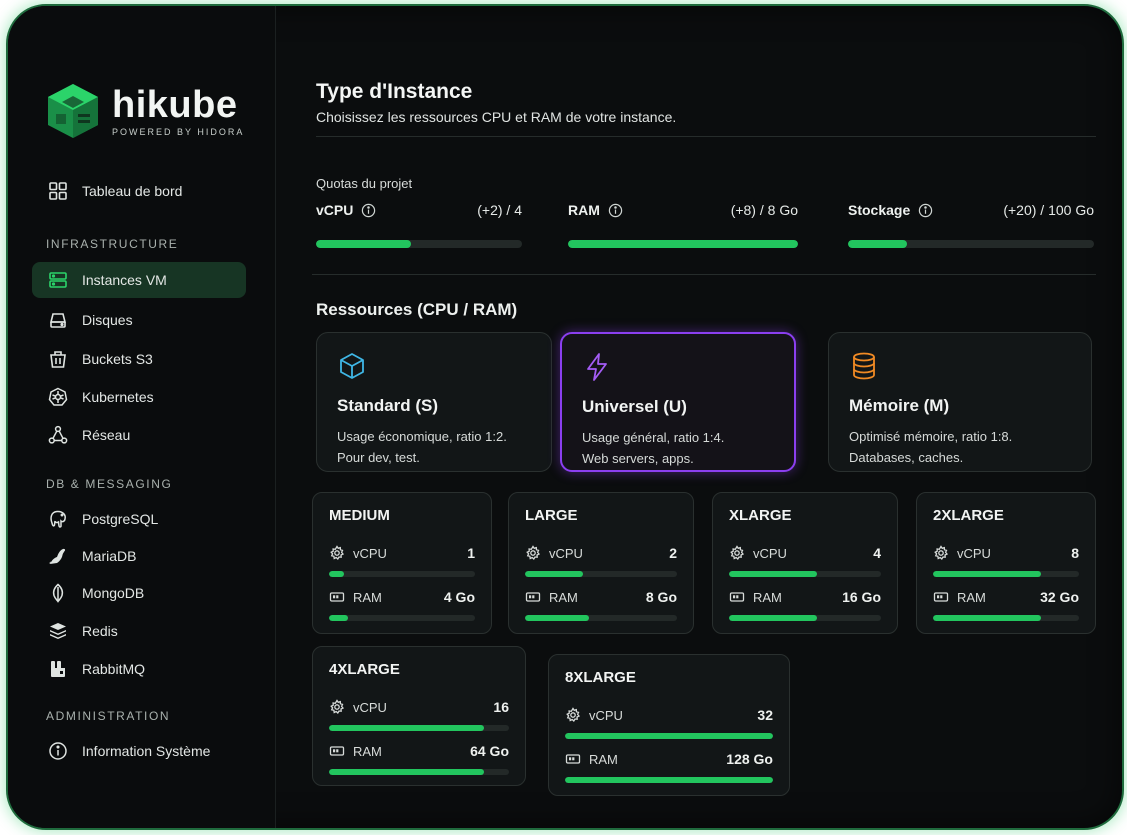 Image resolution: width=1127 pixels, height=835 pixels. What do you see at coordinates (58, 191) in the screenshot?
I see `grid-icon` at bounding box center [58, 191].